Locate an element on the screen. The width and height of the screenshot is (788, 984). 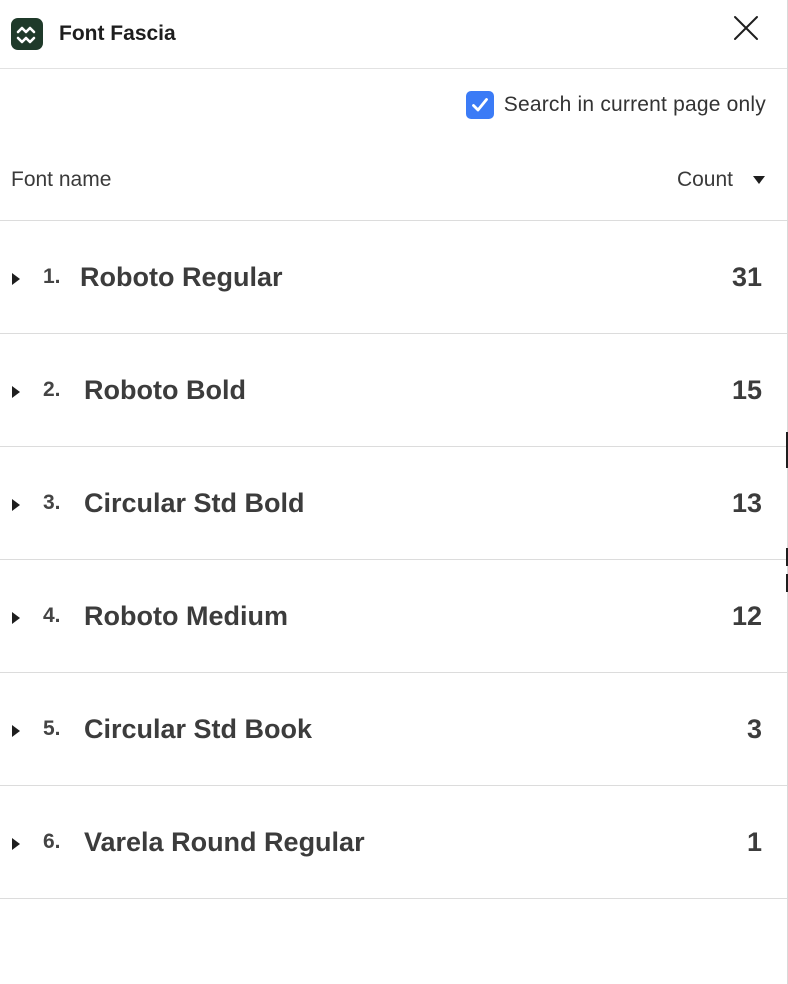
font-row: 6. Varela Round Regular 1 is located at coordinates (393, 842).